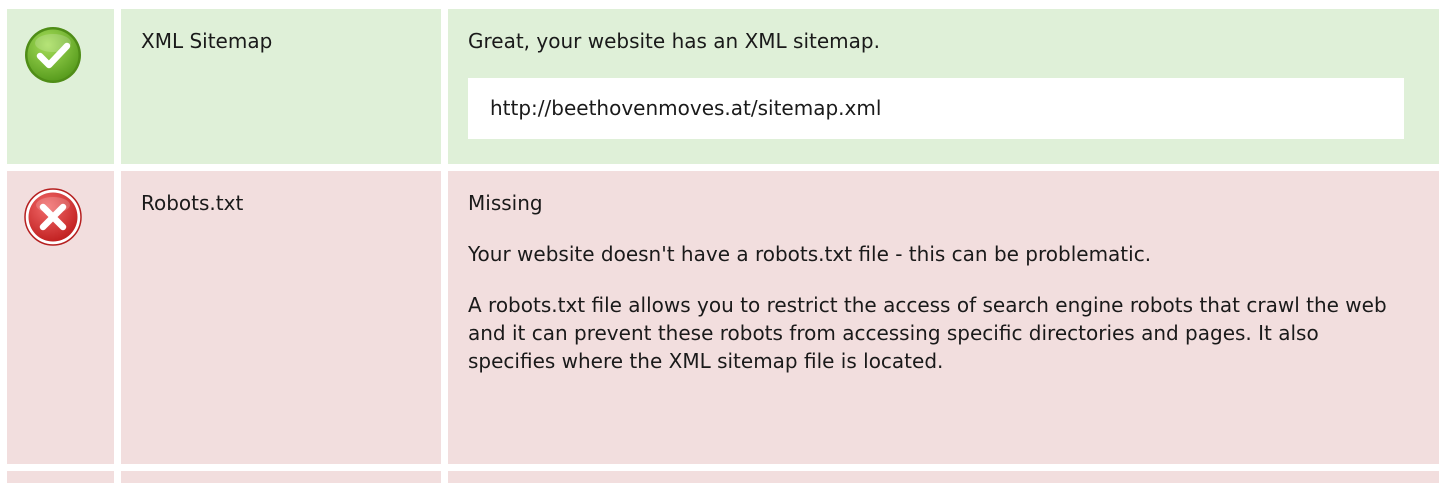 This screenshot has width=1446, height=483. Describe the element at coordinates (674, 41) in the screenshot. I see `check-message: Great, your website has an XML sitemap.` at that location.